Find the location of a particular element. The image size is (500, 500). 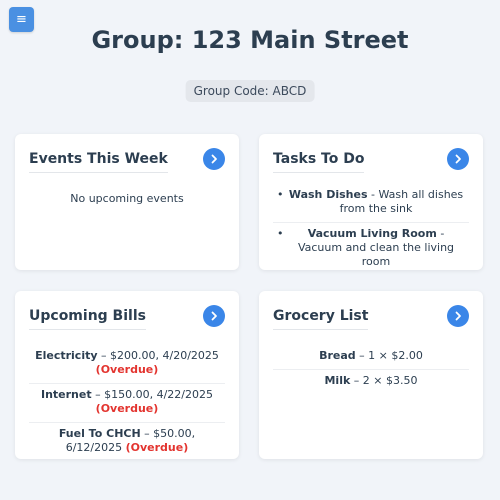

grocery-item: Milk – 2 × $3.50 is located at coordinates (371, 381).